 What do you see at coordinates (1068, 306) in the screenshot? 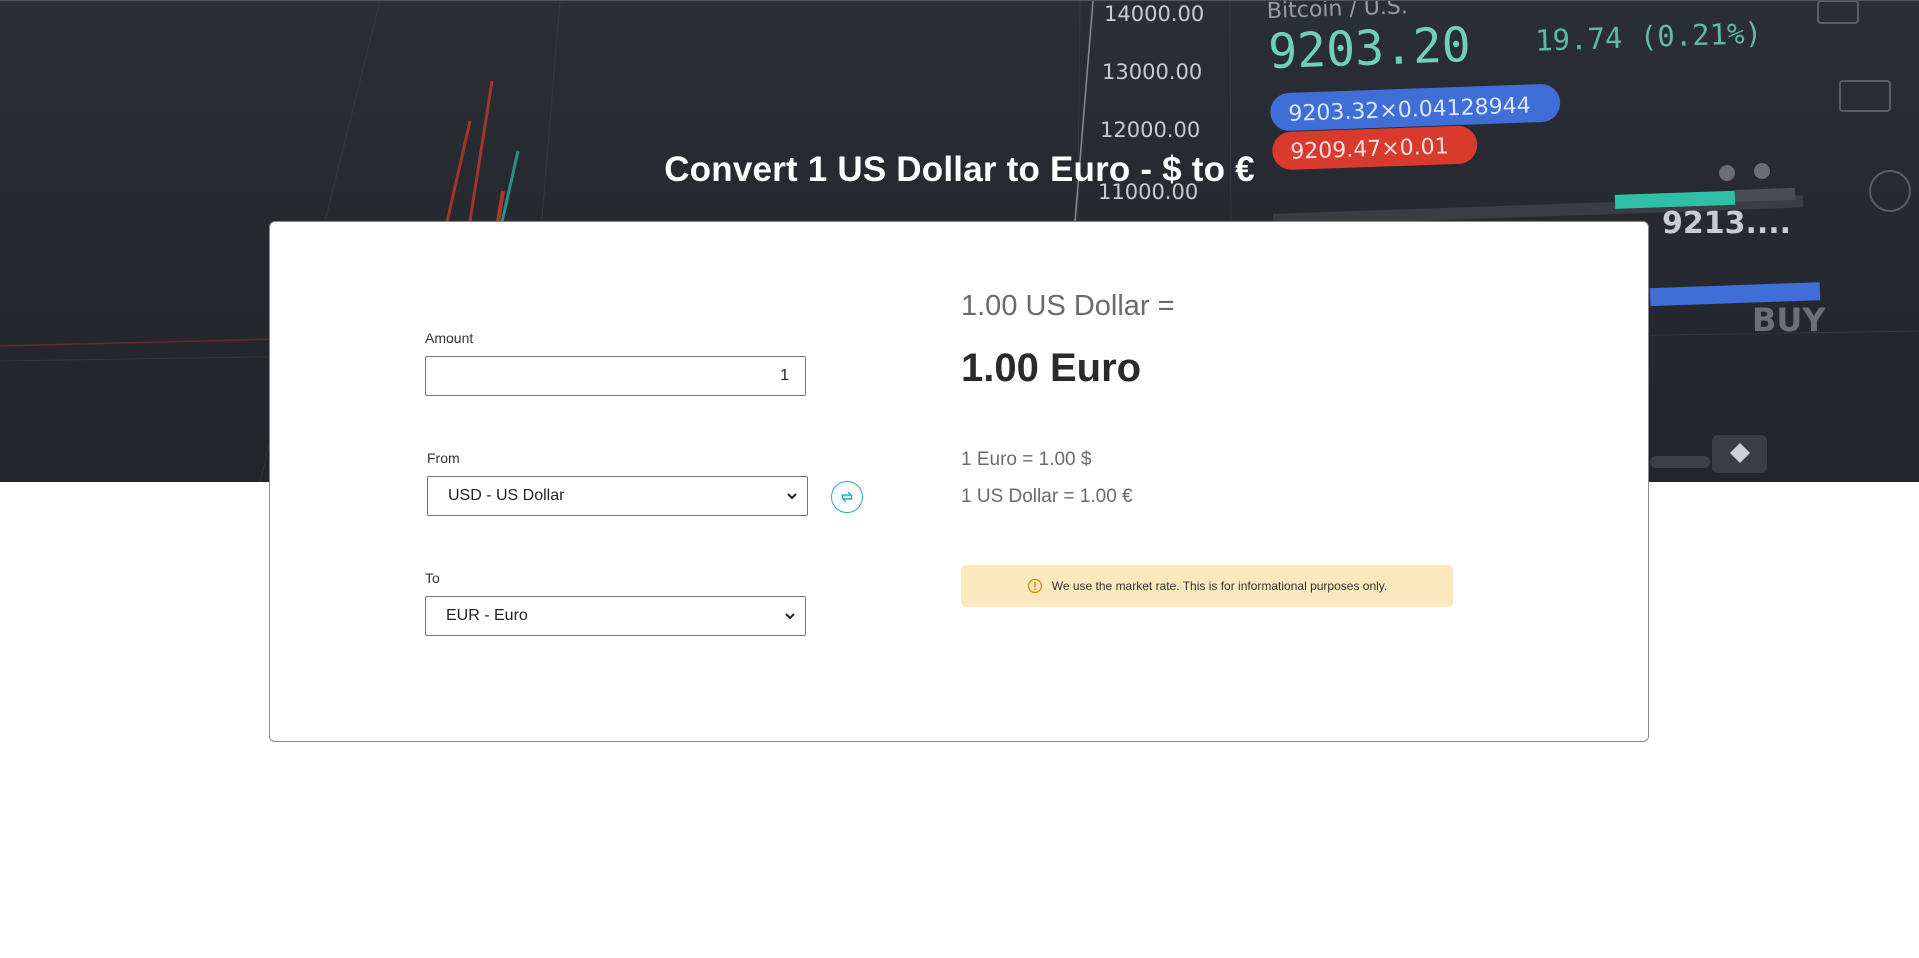
I see `result-from-text: 1.00 US Dollar =` at bounding box center [1068, 306].